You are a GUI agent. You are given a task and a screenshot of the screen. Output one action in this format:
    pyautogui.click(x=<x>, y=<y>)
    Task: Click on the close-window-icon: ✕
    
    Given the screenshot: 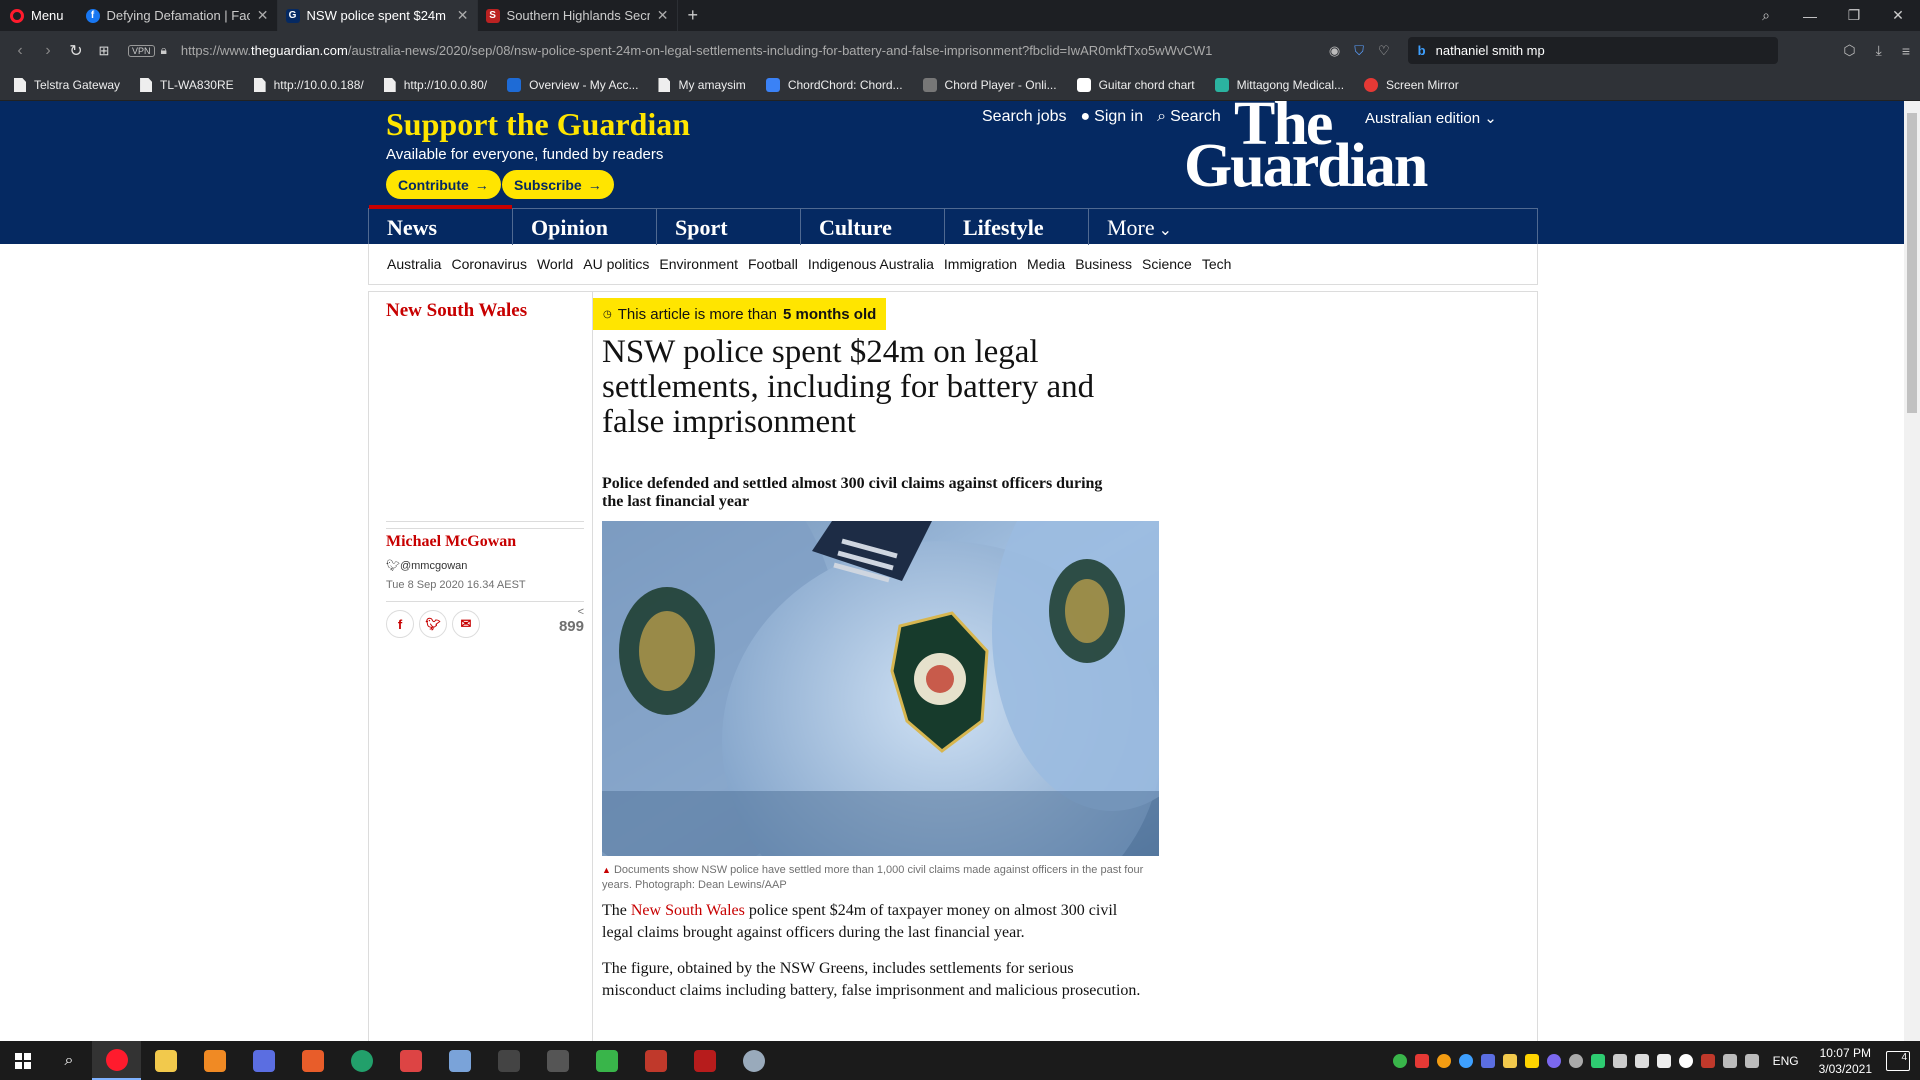 What is the action you would take?
    pyautogui.click(x=1898, y=15)
    